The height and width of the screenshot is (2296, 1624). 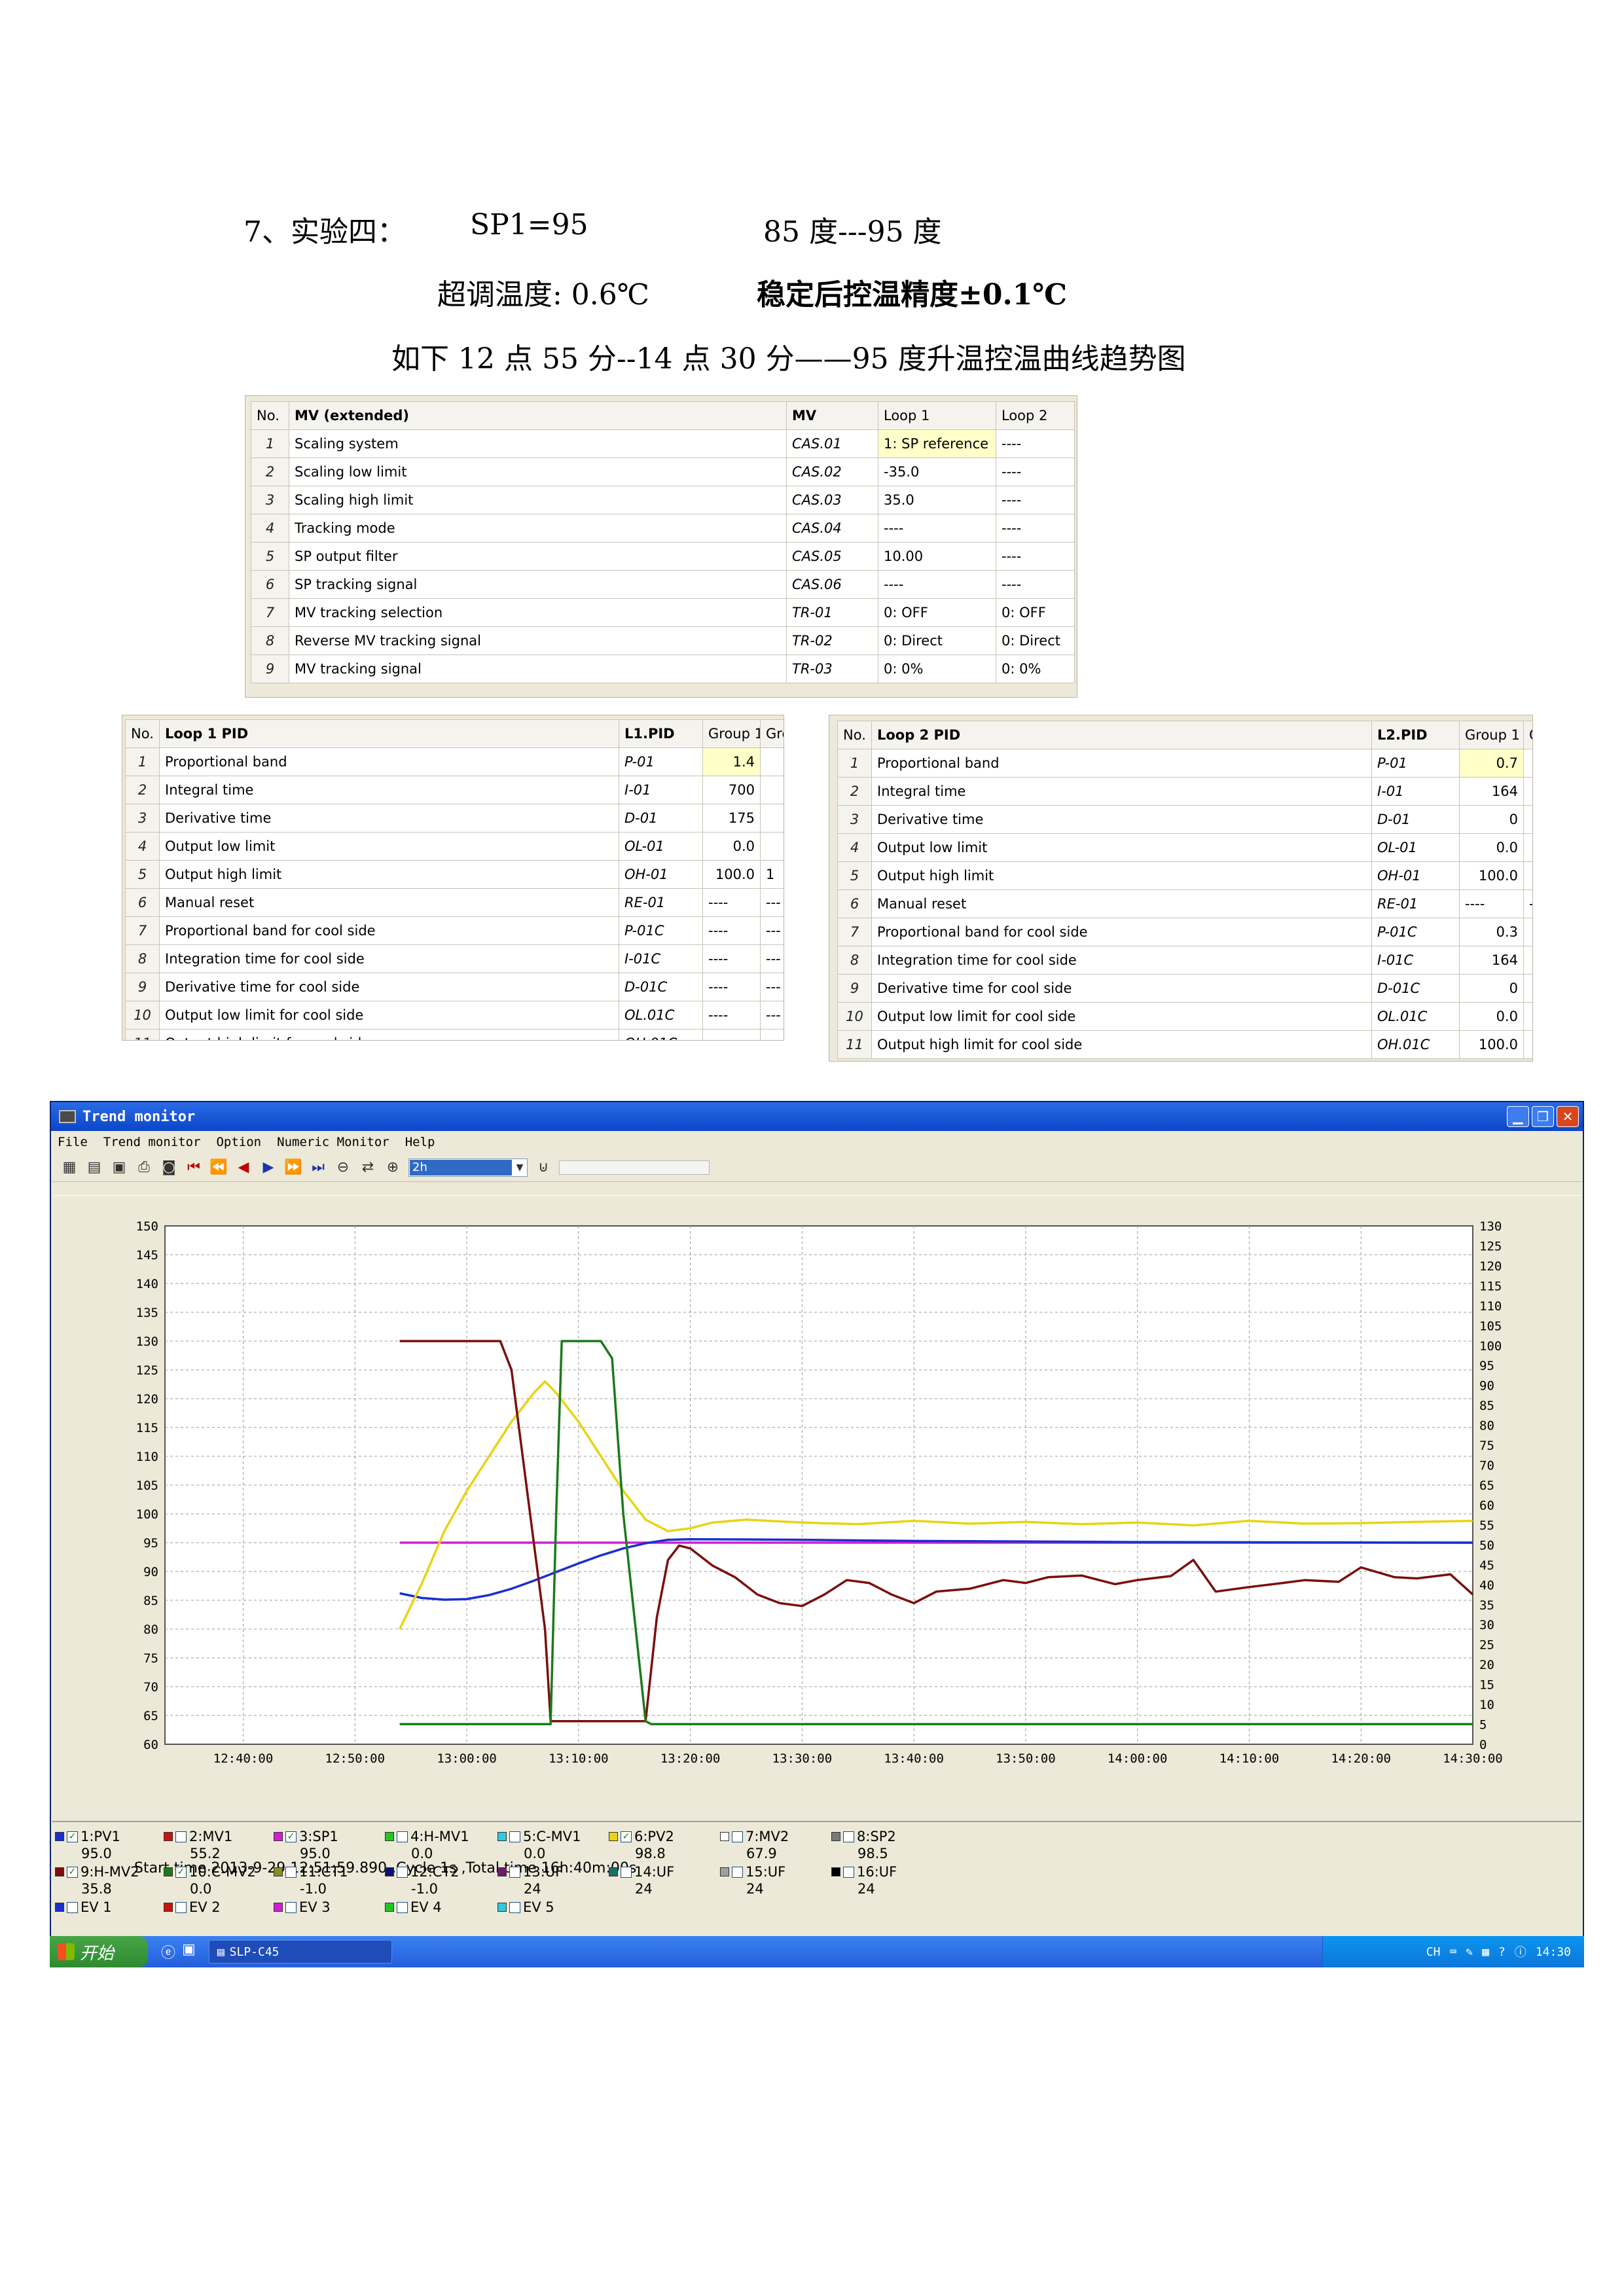 What do you see at coordinates (530, 1872) in the screenshot?
I see `legend-item: 13:UF` at bounding box center [530, 1872].